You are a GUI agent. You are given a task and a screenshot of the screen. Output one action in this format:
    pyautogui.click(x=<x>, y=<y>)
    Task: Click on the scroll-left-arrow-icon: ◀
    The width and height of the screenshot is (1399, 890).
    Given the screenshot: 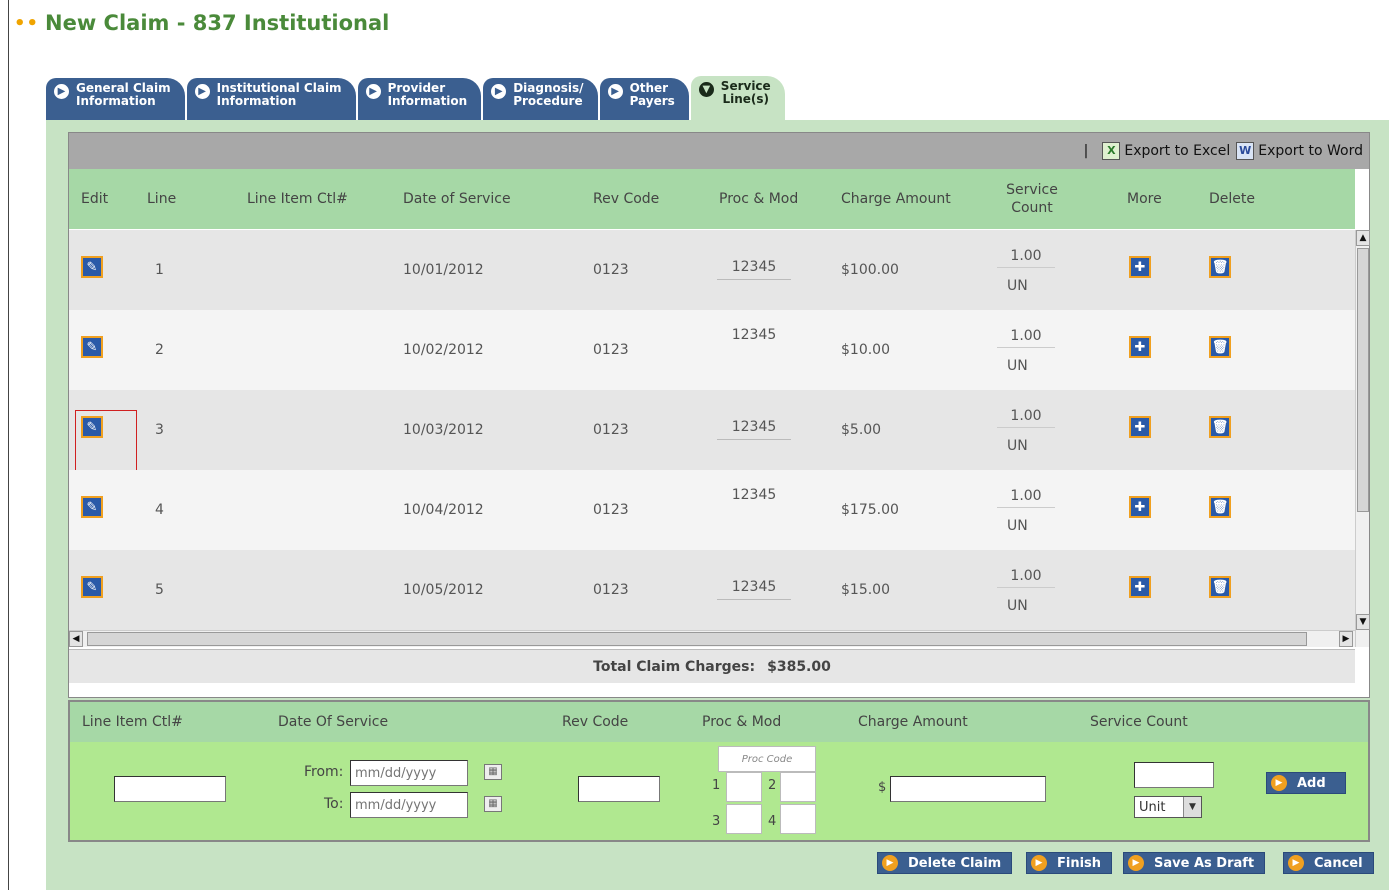 What is the action you would take?
    pyautogui.click(x=76, y=639)
    